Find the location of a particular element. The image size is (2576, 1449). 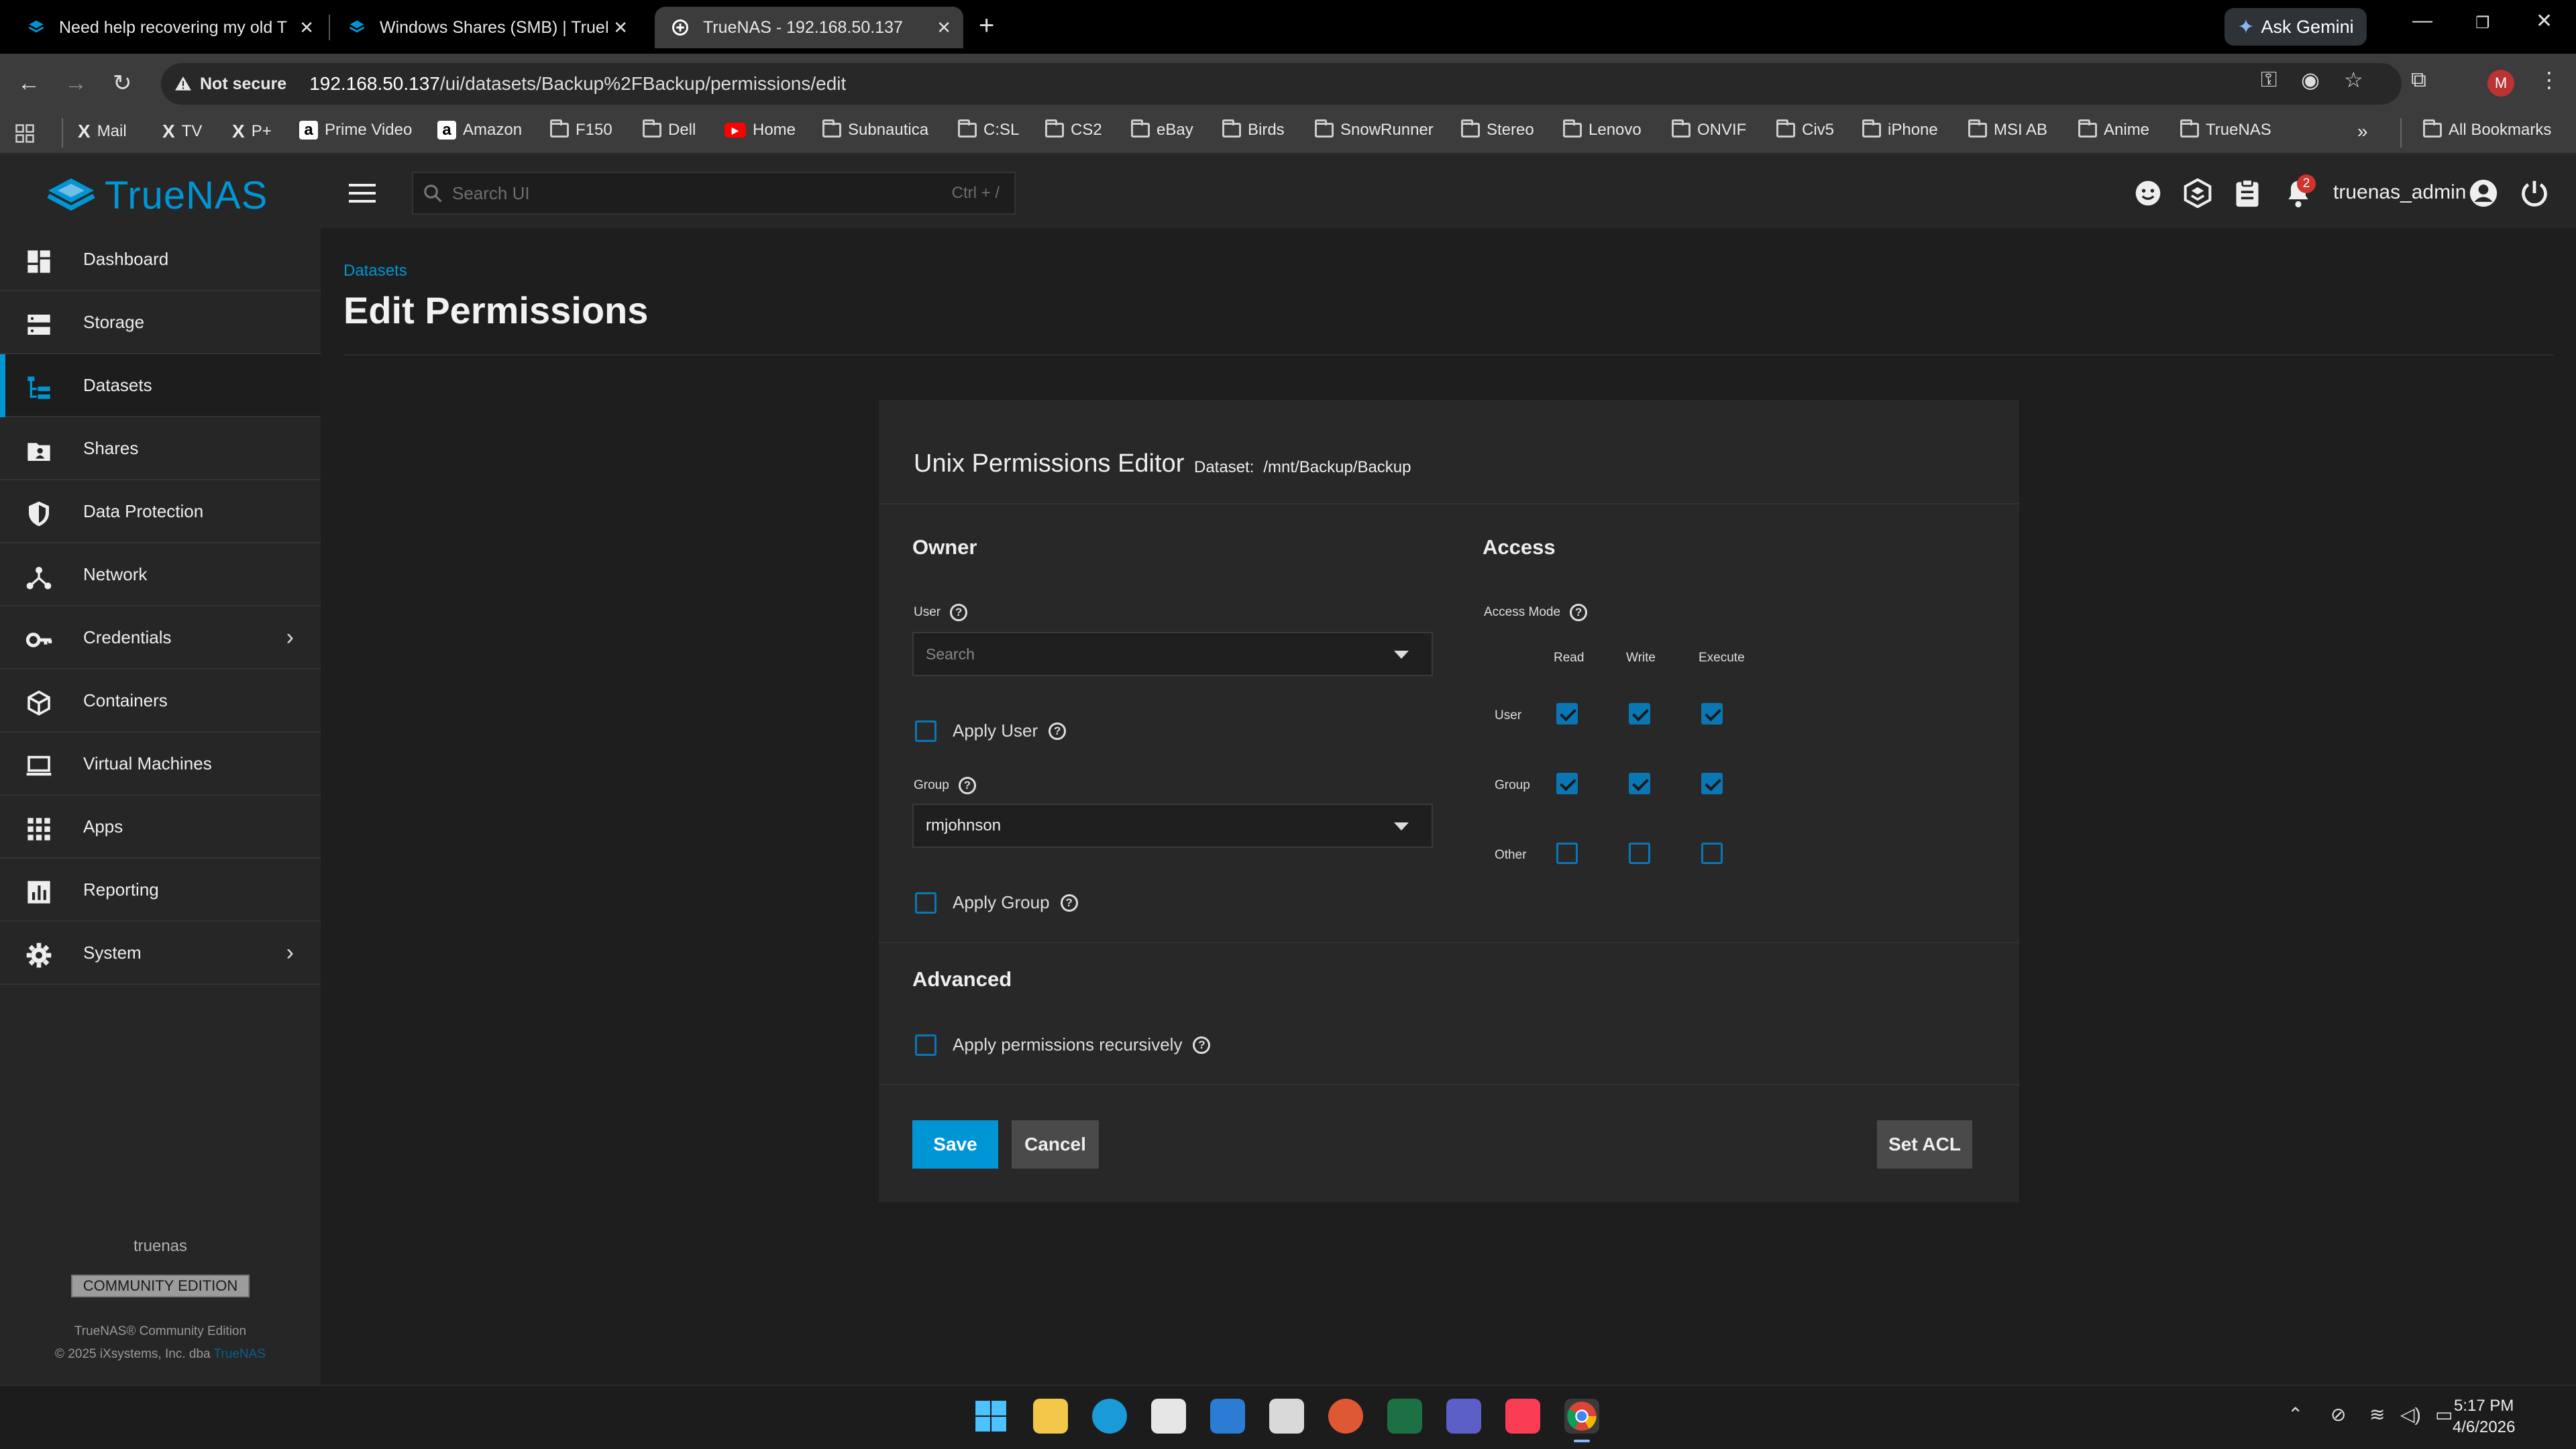

all-bookmarks: All Bookmarks is located at coordinates (2487, 129).